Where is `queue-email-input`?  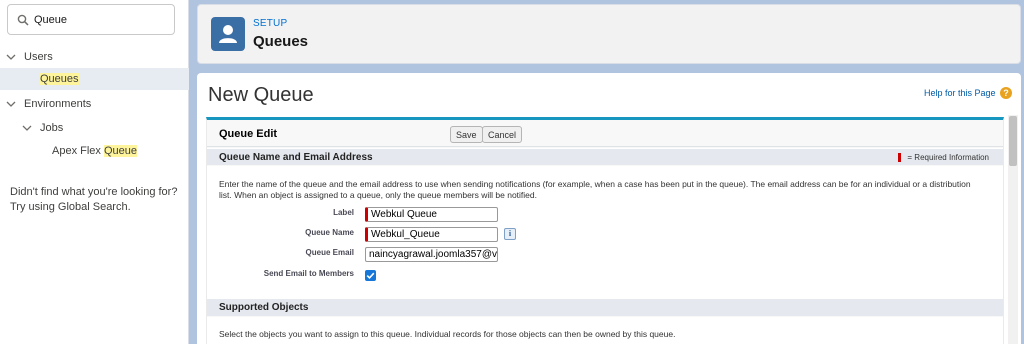
queue-email-input is located at coordinates (431, 254).